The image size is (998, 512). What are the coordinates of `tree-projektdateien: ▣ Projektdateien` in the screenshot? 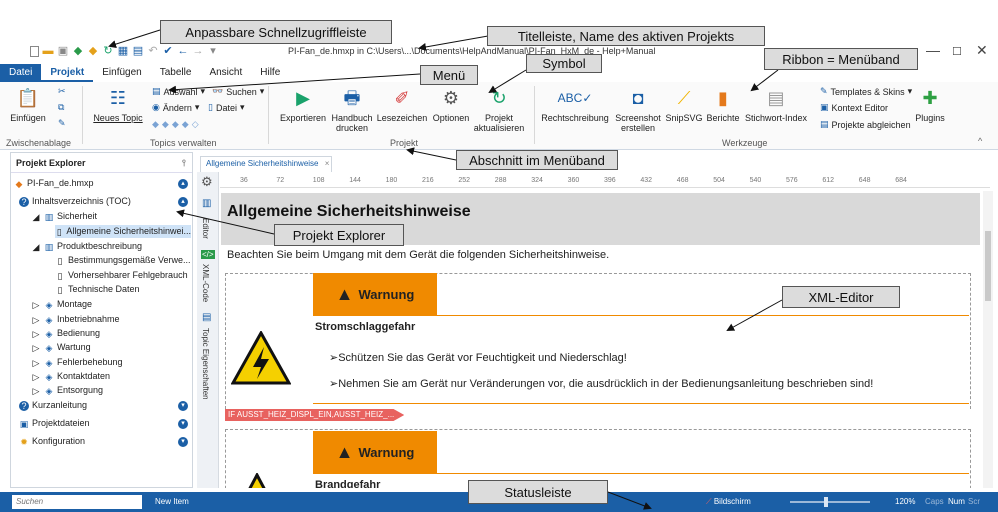 It's located at (54, 423).